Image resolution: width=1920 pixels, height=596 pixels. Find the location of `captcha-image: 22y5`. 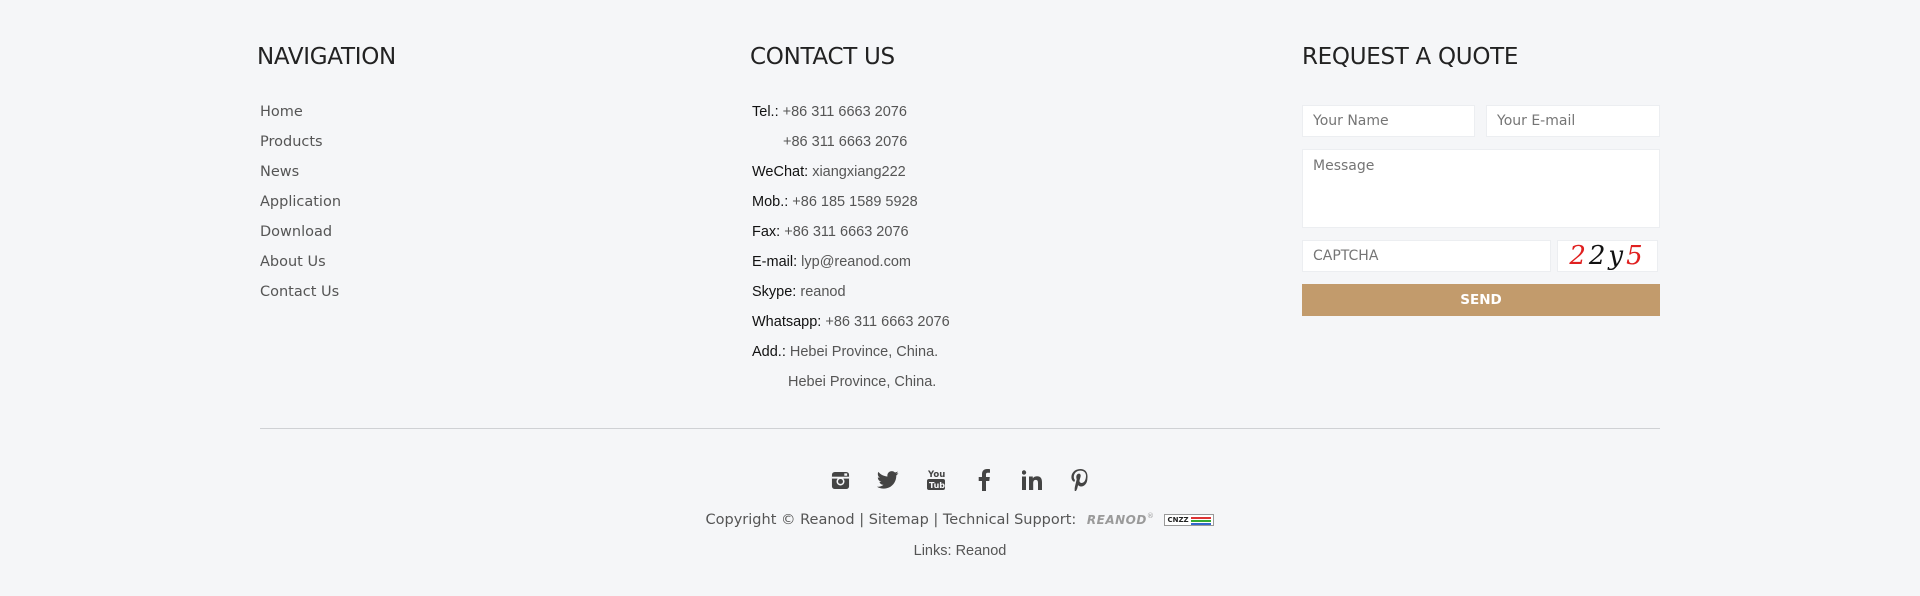

captcha-image: 22y5 is located at coordinates (1607, 256).